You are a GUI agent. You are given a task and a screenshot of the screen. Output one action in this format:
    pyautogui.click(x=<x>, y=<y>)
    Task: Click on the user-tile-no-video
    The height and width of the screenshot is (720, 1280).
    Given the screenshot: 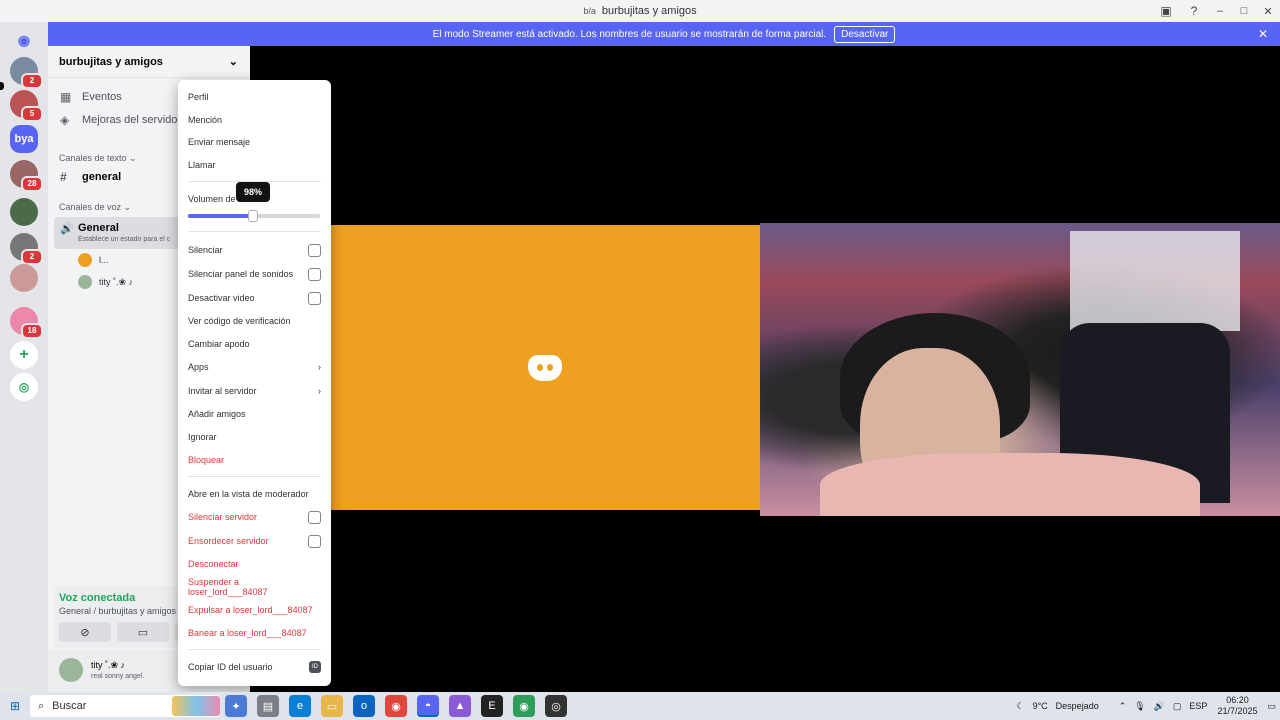 What is the action you would take?
    pyautogui.click(x=545, y=367)
    